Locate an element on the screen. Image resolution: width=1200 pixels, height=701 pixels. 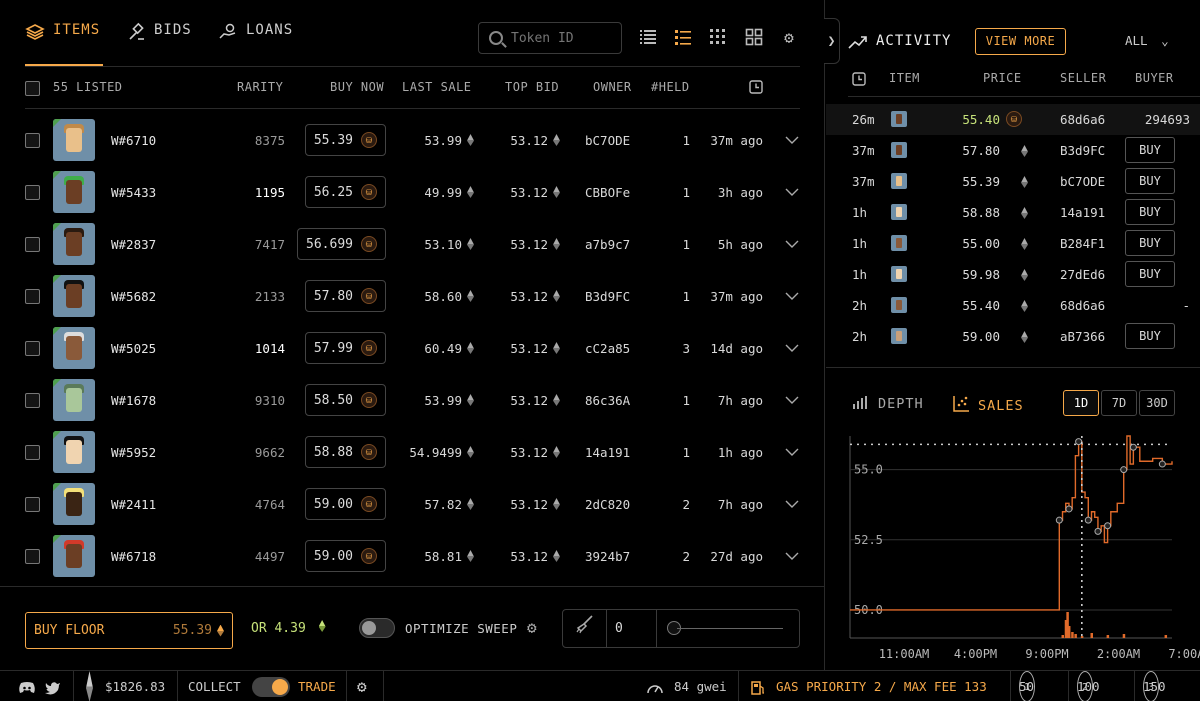
buy-now-box: 55.39 ⛁ is located at coordinates (345, 140).